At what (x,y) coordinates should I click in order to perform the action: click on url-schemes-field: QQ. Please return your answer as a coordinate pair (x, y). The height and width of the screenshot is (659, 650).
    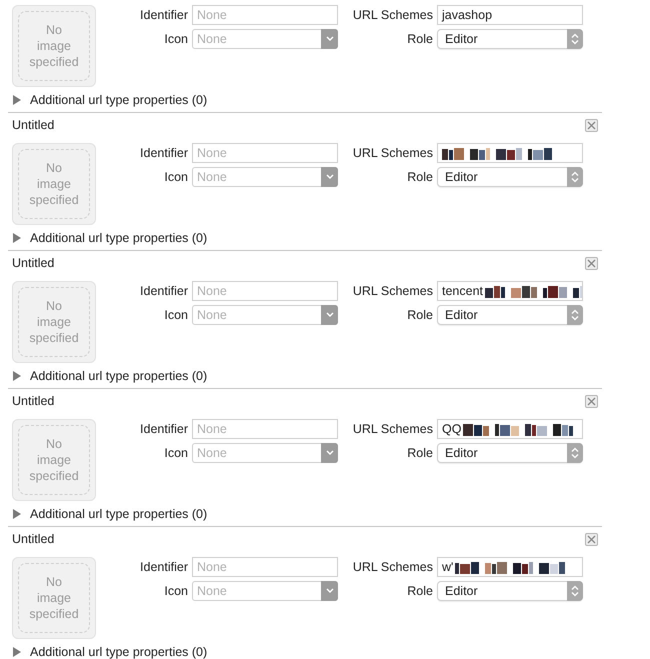
    Looking at the image, I should click on (510, 429).